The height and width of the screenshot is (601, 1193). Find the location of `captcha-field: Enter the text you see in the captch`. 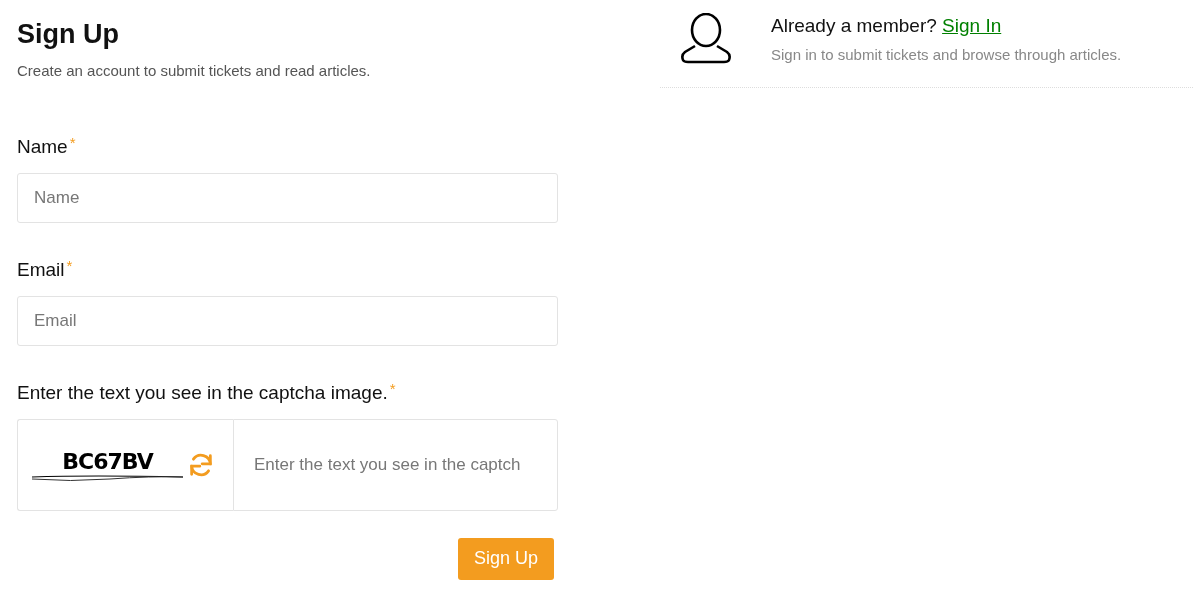

captcha-field: Enter the text you see in the captch is located at coordinates (395, 464).